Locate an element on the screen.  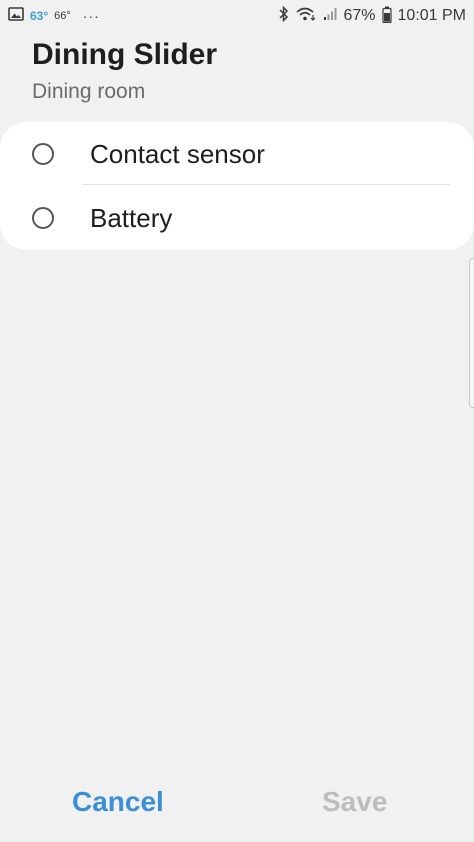
wifi-icon is located at coordinates (306, 16).